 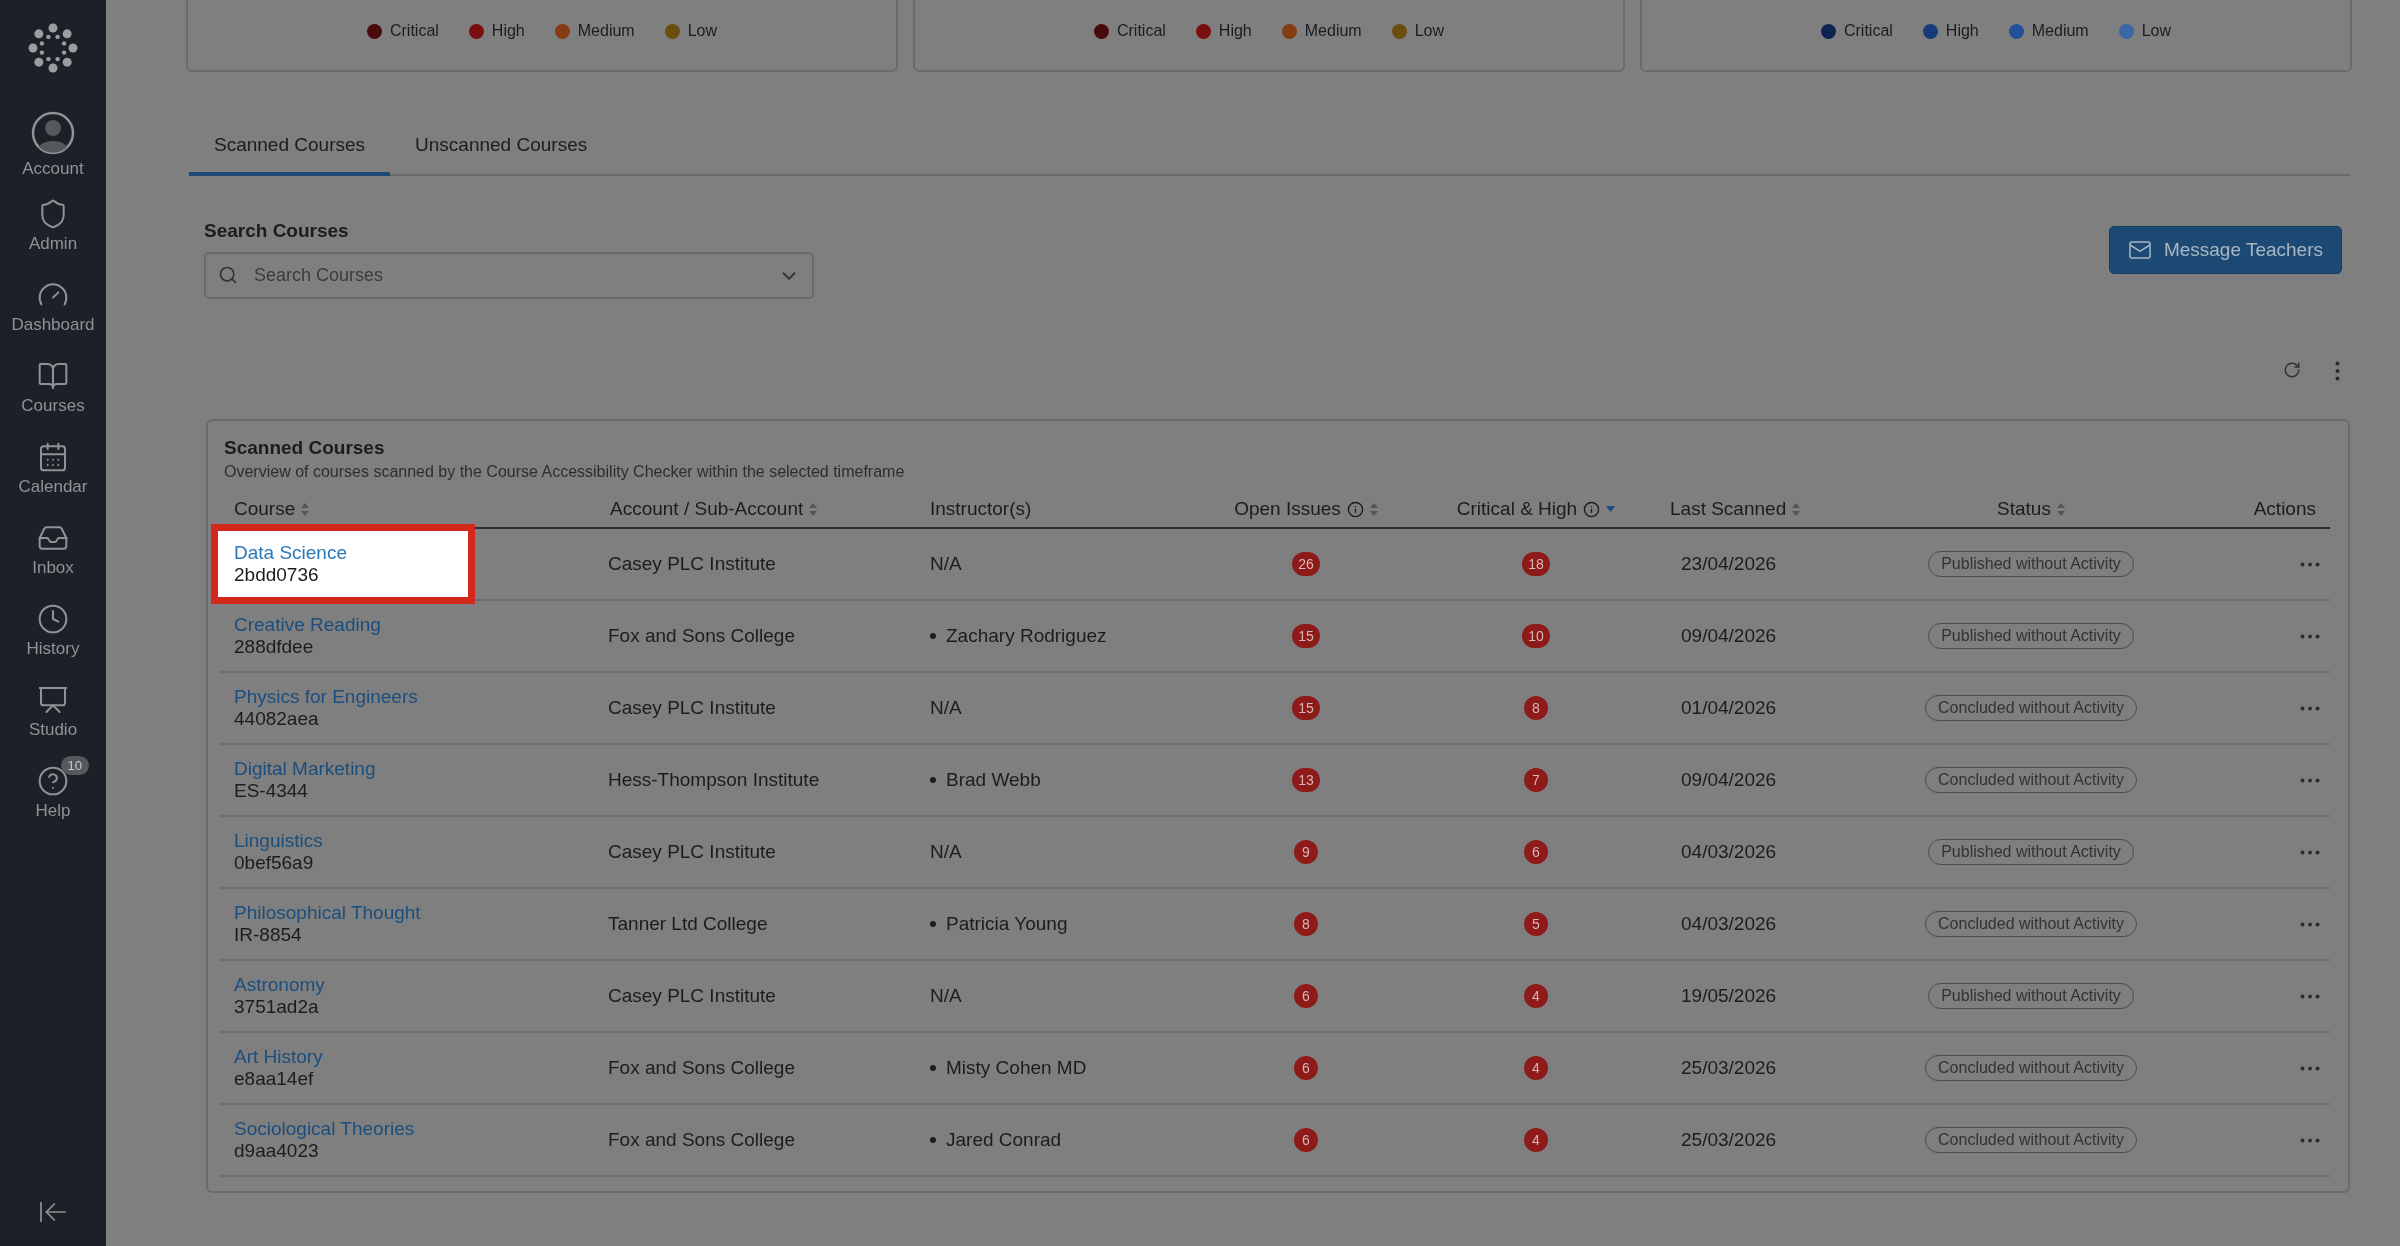 I want to click on notification-badge: 10, so click(x=74, y=765).